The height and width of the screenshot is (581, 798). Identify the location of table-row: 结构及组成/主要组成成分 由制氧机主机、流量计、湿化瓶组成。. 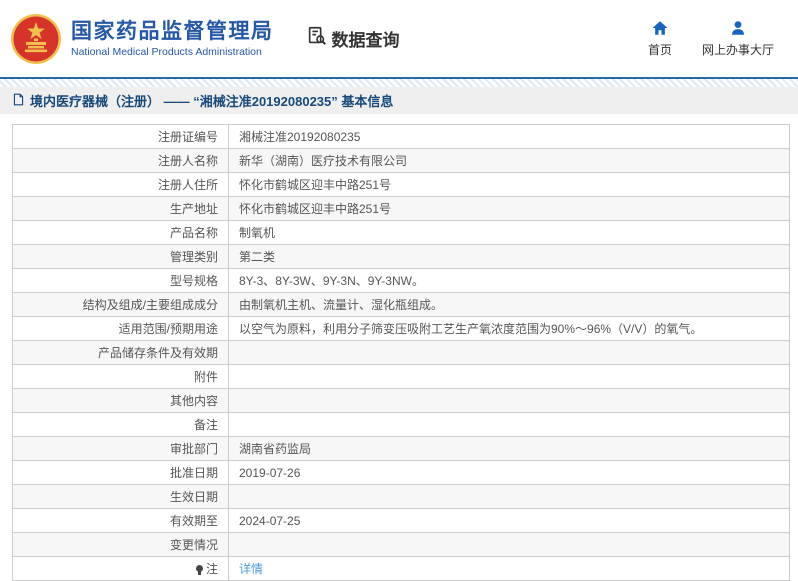
(401, 304).